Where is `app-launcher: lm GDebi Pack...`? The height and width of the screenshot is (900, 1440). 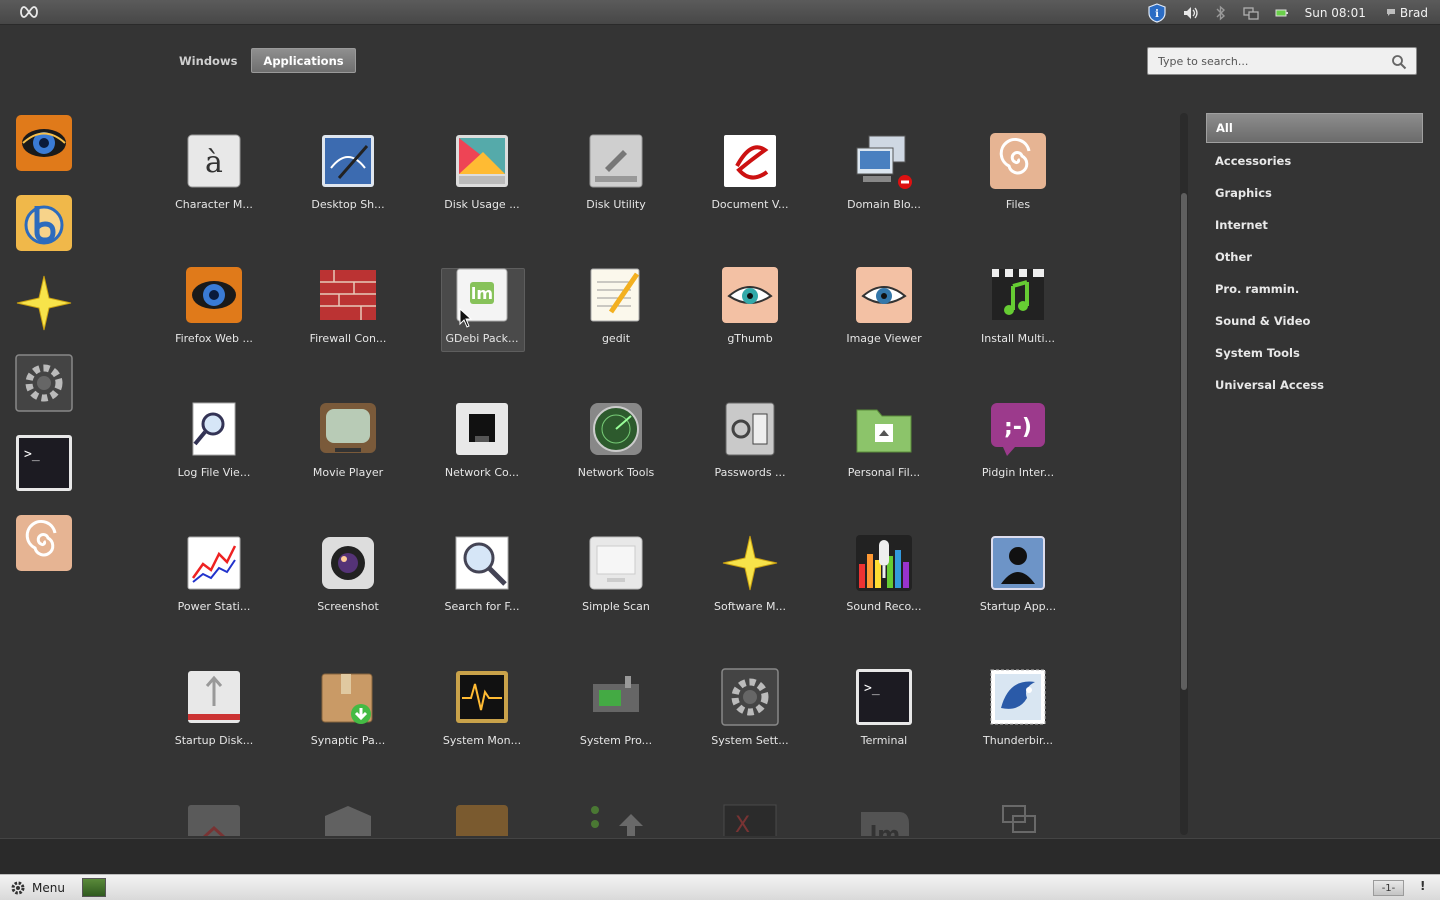 app-launcher: lm GDebi Pack... is located at coordinates (482, 329).